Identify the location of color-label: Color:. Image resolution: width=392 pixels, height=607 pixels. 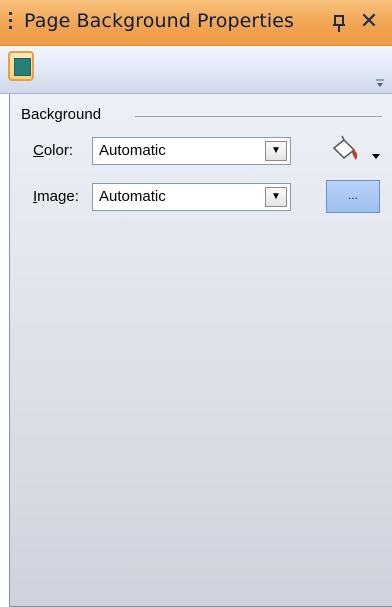
(53, 150).